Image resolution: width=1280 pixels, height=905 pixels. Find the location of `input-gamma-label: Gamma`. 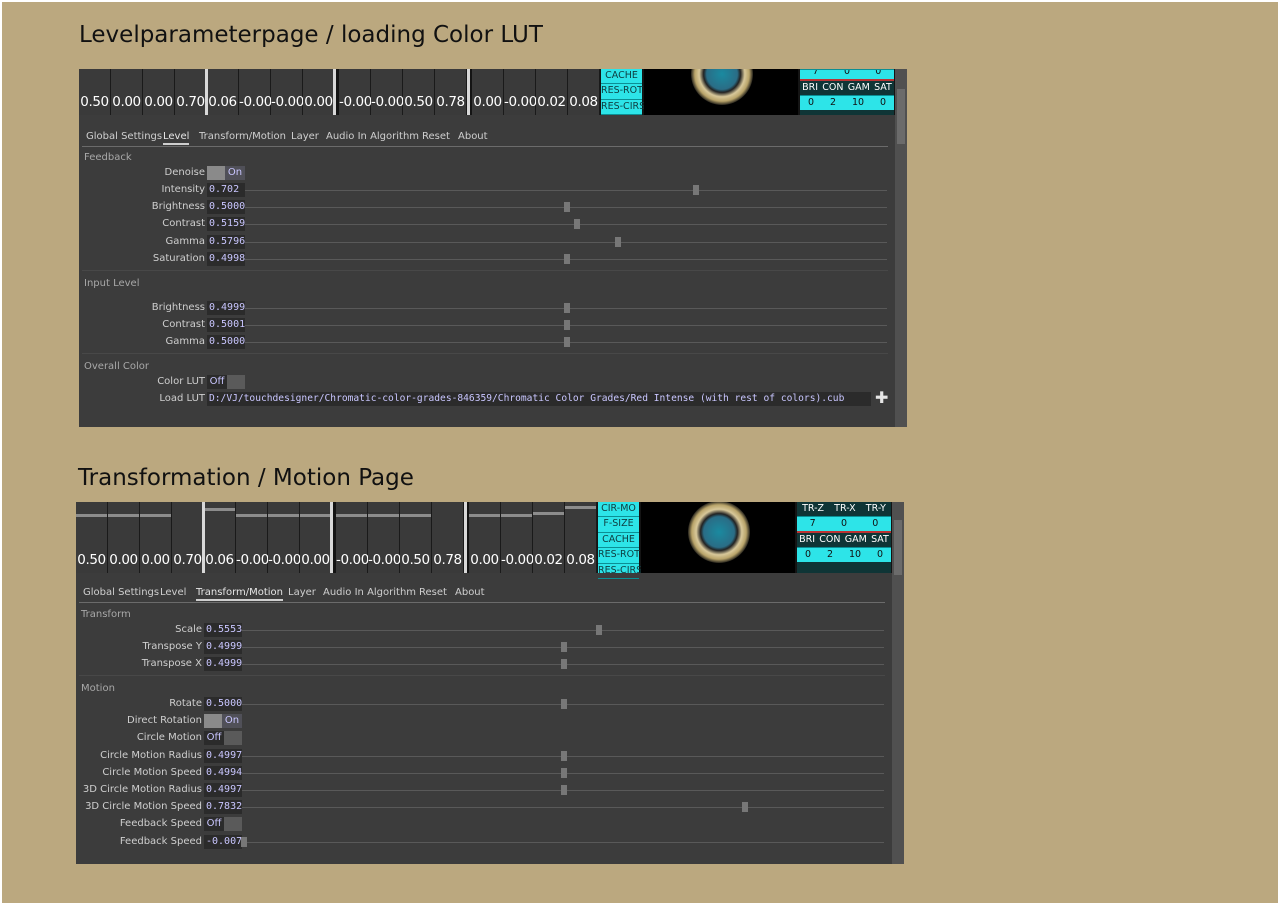

input-gamma-label: Gamma is located at coordinates (185, 341).